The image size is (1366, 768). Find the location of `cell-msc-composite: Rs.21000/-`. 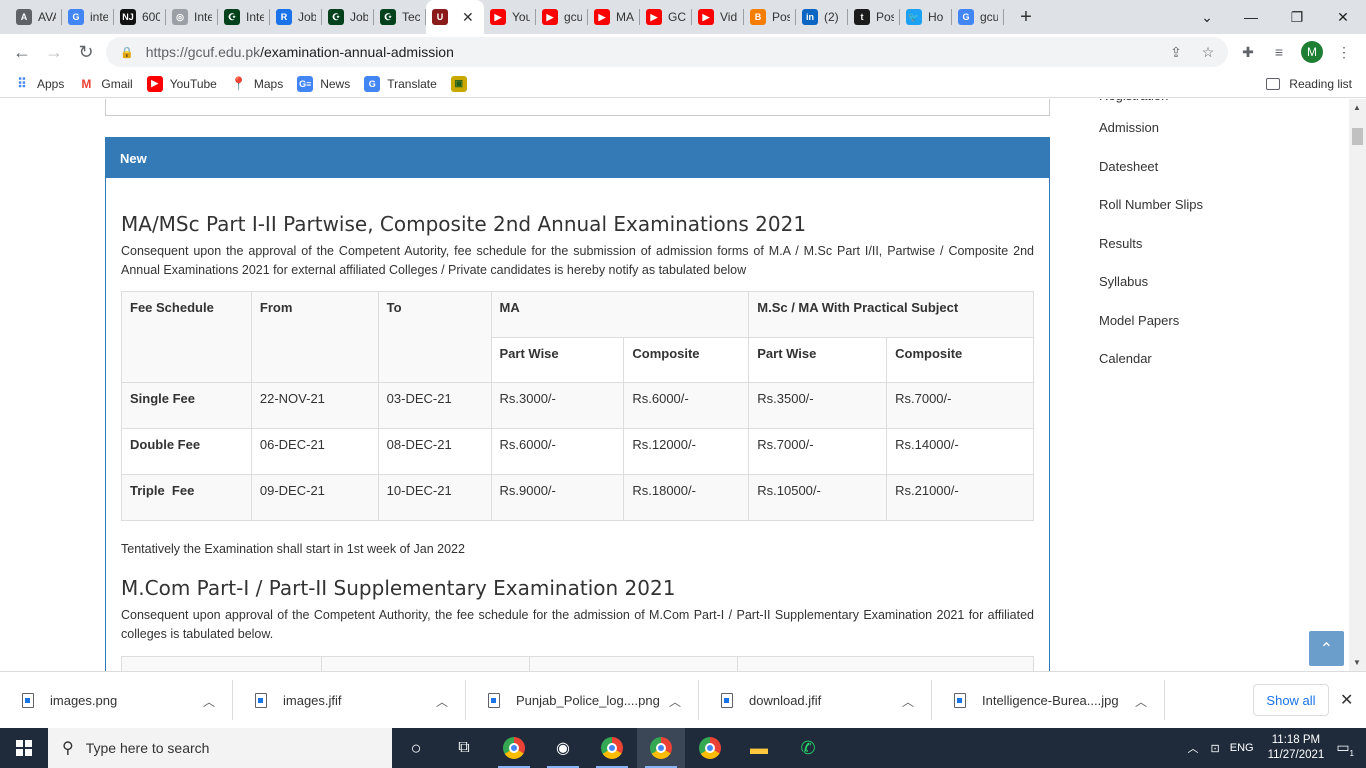

cell-msc-composite: Rs.21000/- is located at coordinates (960, 497).